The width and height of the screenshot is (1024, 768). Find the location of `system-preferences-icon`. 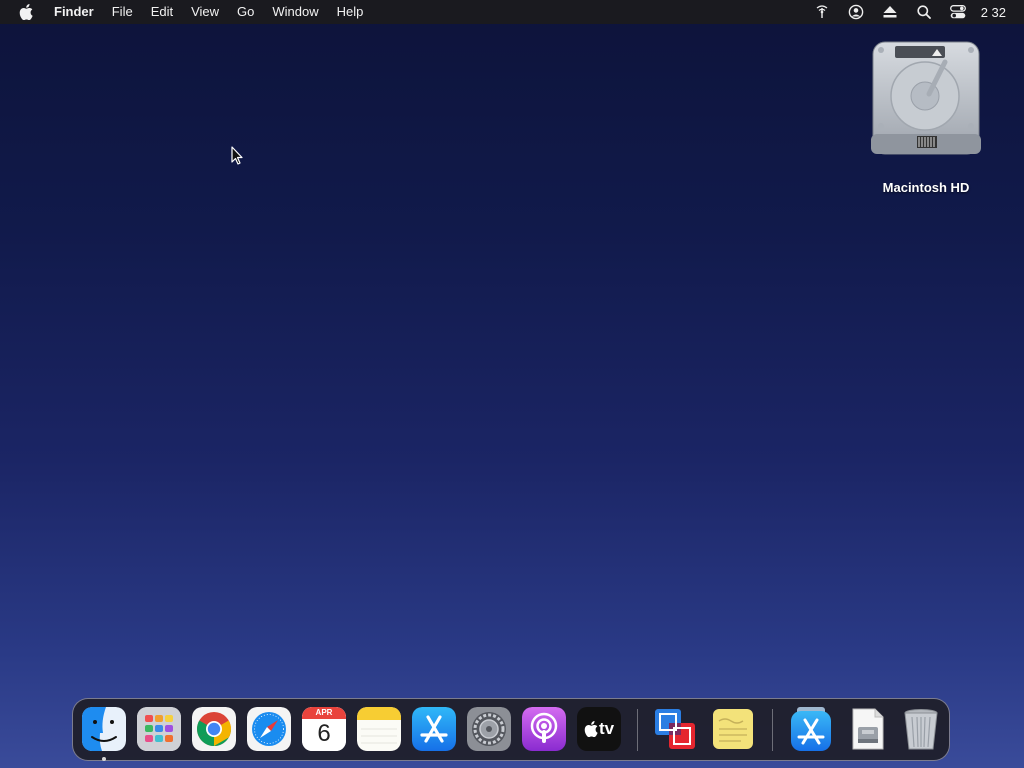

system-preferences-icon is located at coordinates (489, 729).